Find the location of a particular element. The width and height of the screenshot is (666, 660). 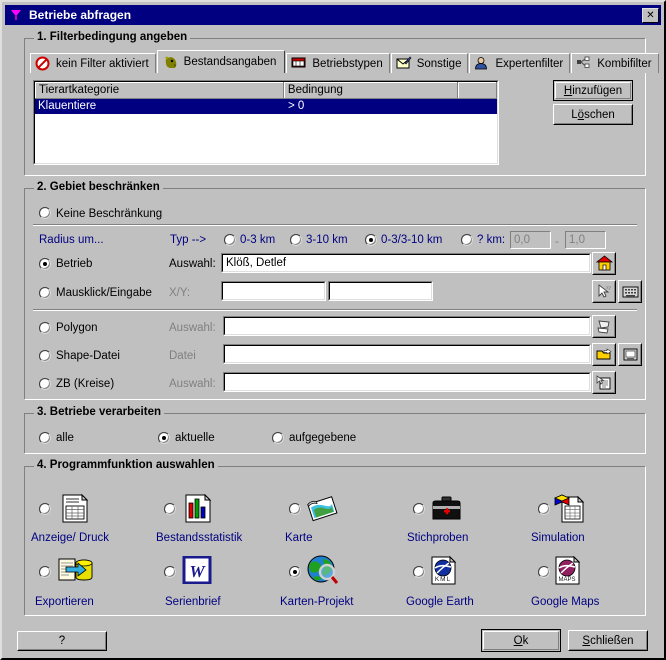

group-filterbedingung-title: 1. Filterbedingung angeben is located at coordinates (112, 37).